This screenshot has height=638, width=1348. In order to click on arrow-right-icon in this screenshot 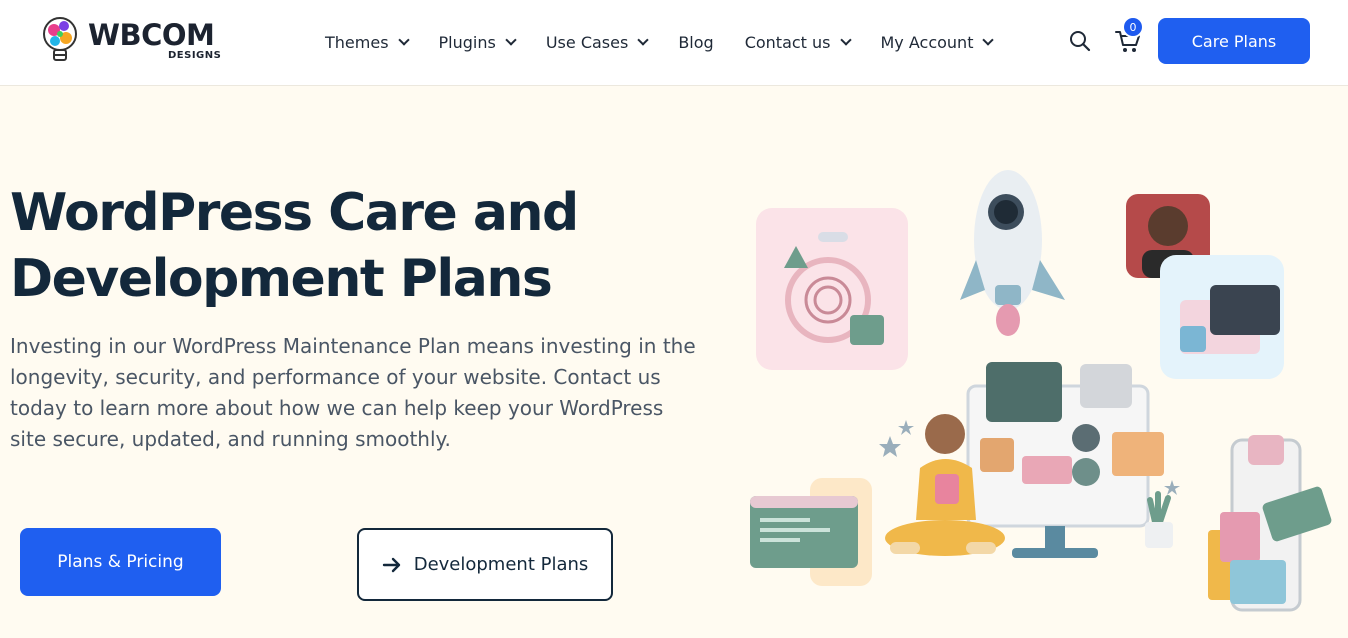, I will do `click(392, 565)`.